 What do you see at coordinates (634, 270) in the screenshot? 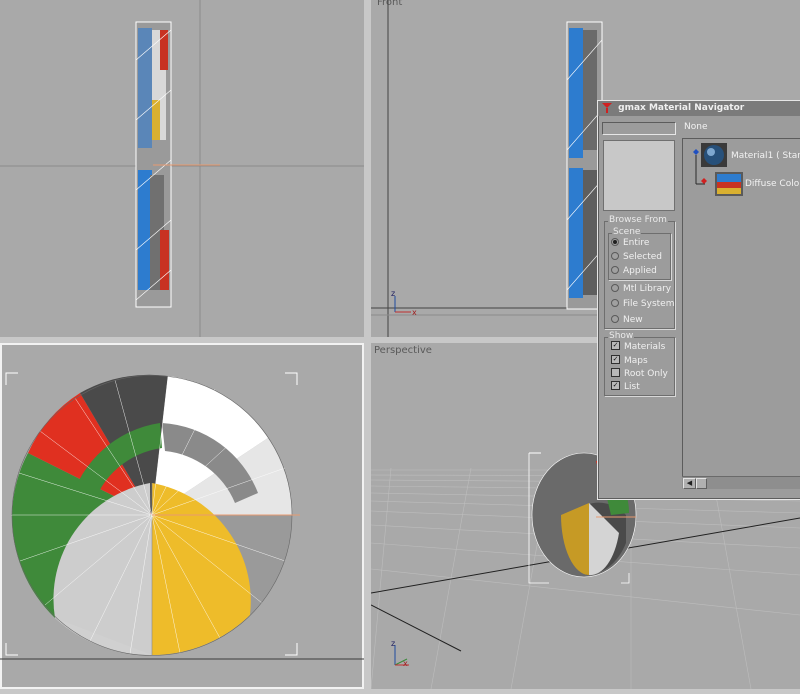
I see `radio-applied: Applied` at bounding box center [634, 270].